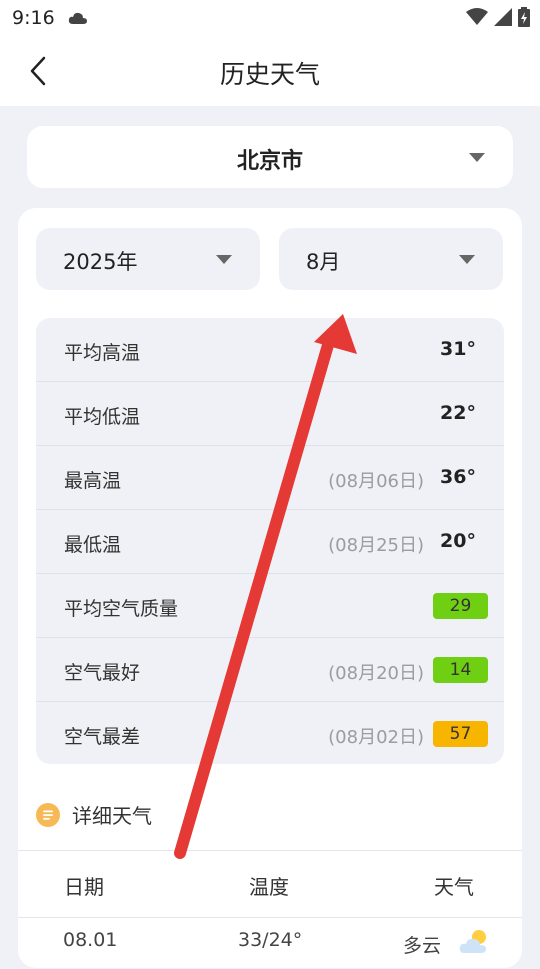 The width and height of the screenshot is (540, 969). What do you see at coordinates (270, 350) in the screenshot?
I see `stat-row-avg-high: 平均高温 31°` at bounding box center [270, 350].